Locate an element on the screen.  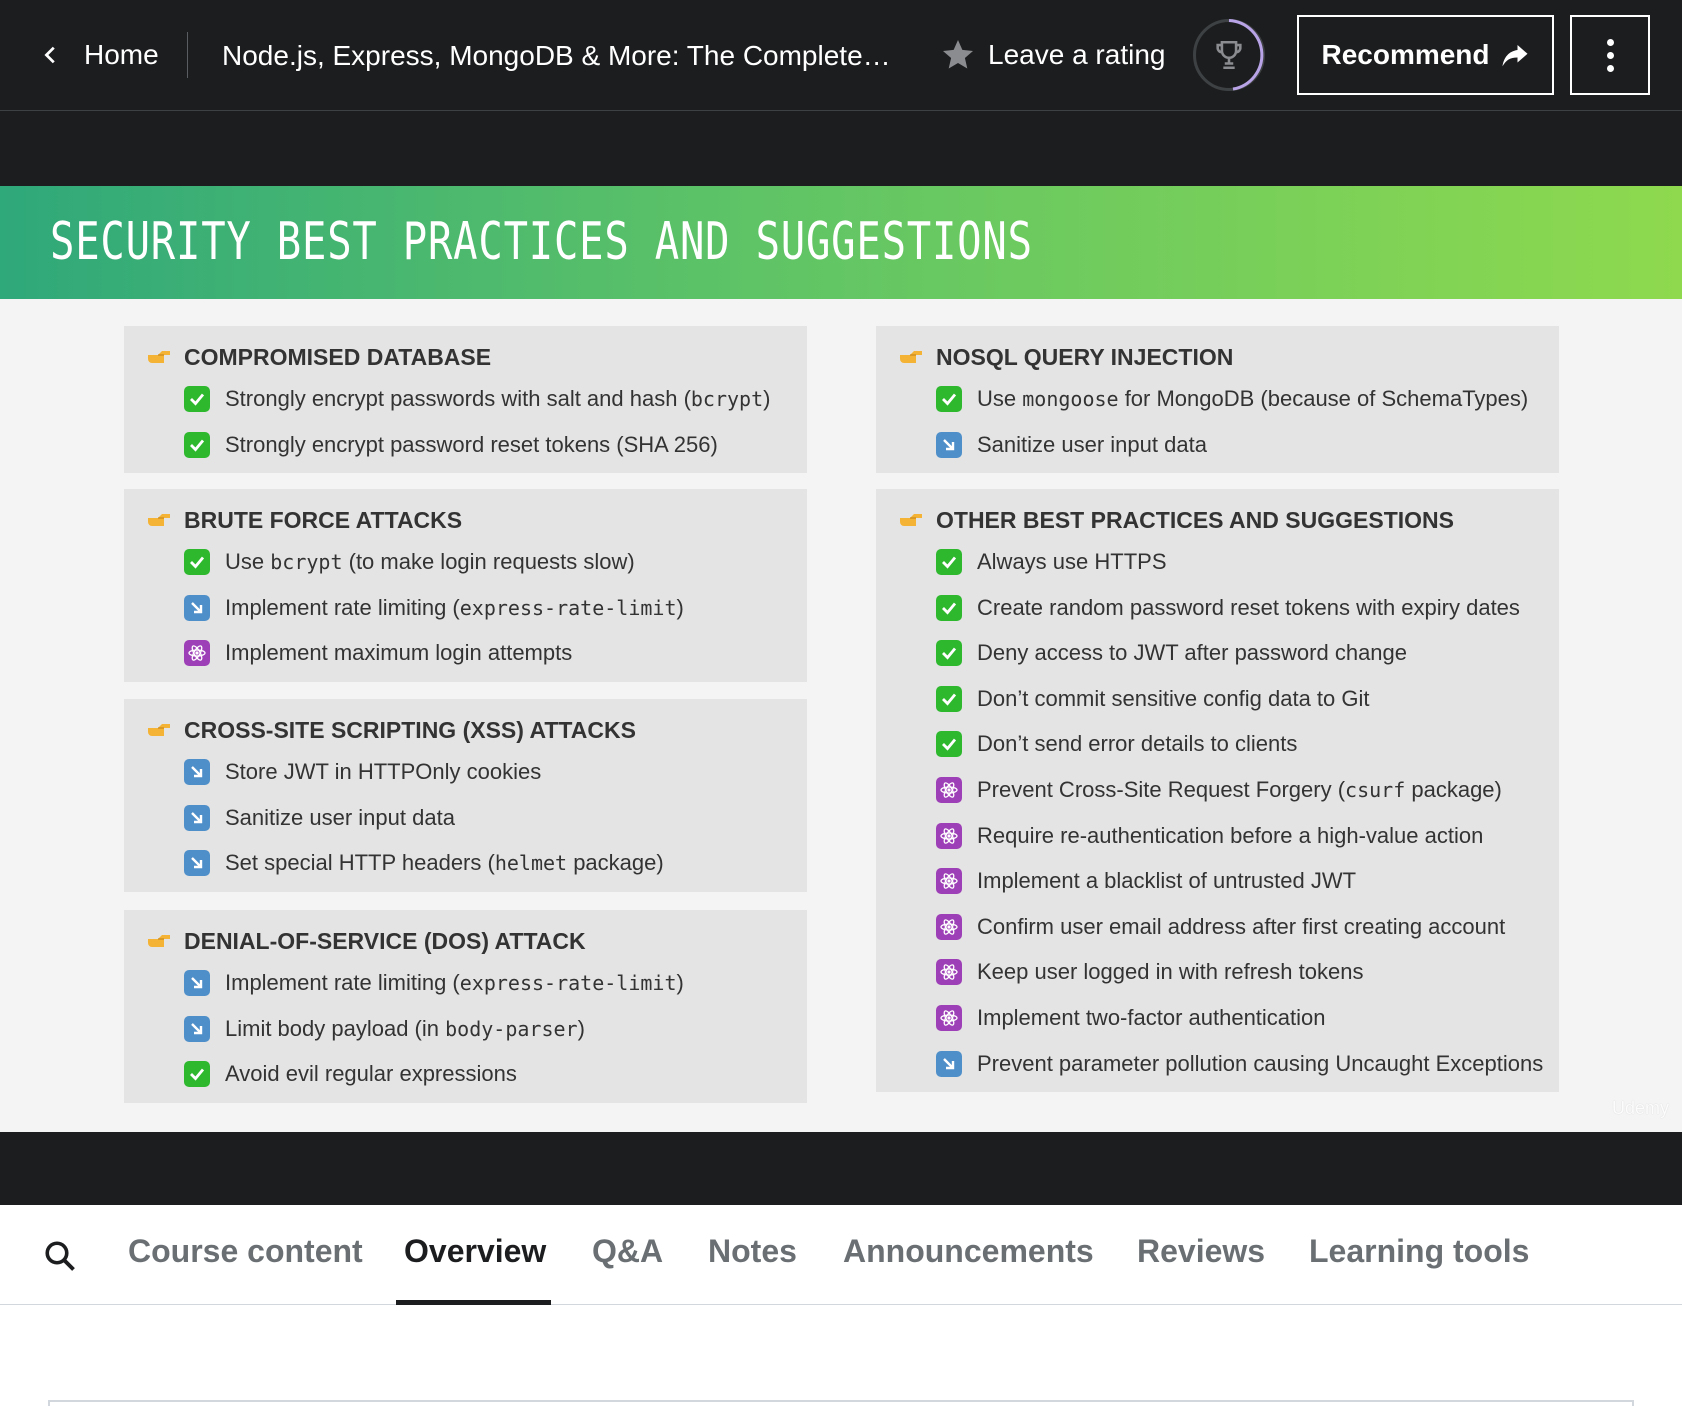
home-link: Home is located at coordinates (99, 55).